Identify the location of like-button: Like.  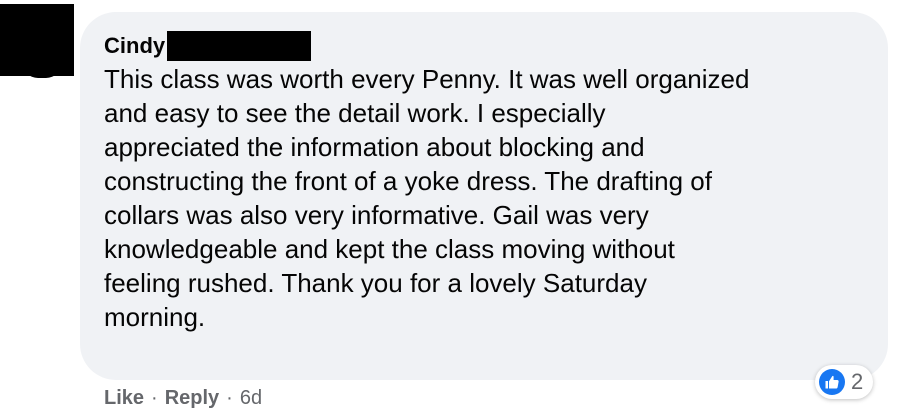
(124, 398).